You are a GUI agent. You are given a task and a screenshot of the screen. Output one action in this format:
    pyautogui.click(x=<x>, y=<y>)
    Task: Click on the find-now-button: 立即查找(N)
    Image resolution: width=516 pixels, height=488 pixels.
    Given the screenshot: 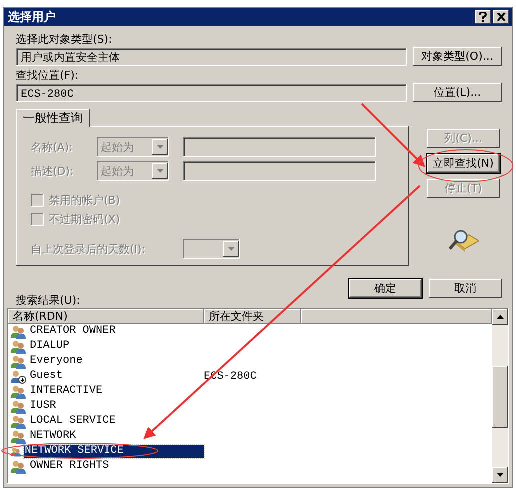 What is the action you would take?
    pyautogui.click(x=463, y=163)
    